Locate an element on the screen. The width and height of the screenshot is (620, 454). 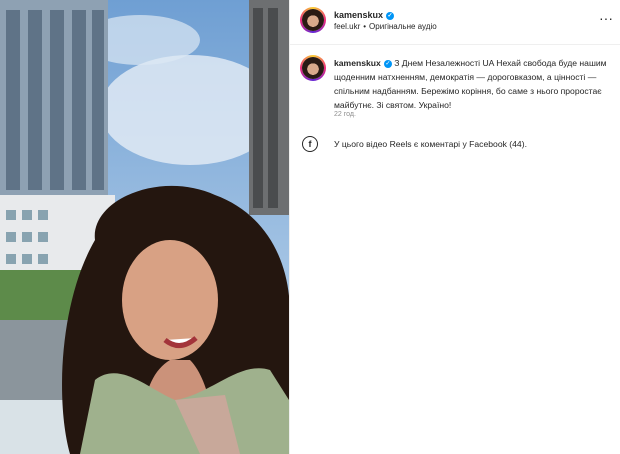
audio-info: feel.ukr • Оригінальне аудіо is located at coordinates (385, 26).